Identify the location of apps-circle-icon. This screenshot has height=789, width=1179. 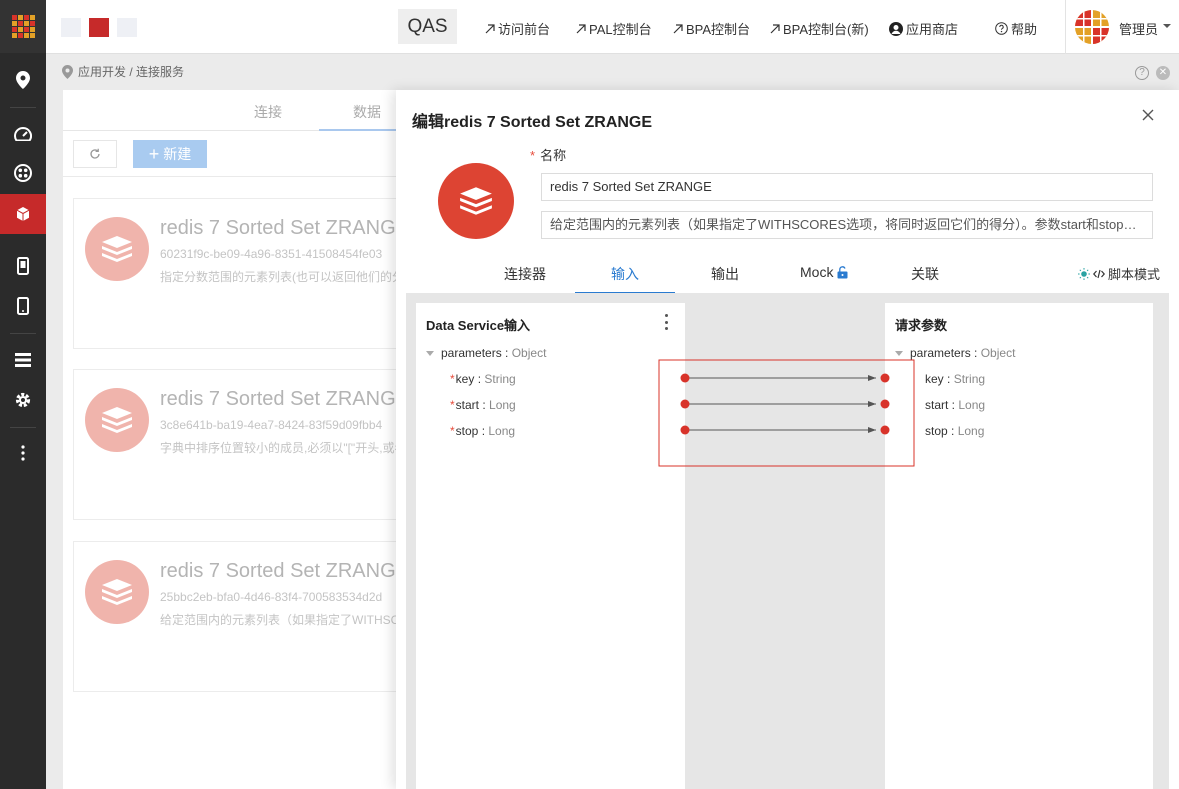
(23, 173).